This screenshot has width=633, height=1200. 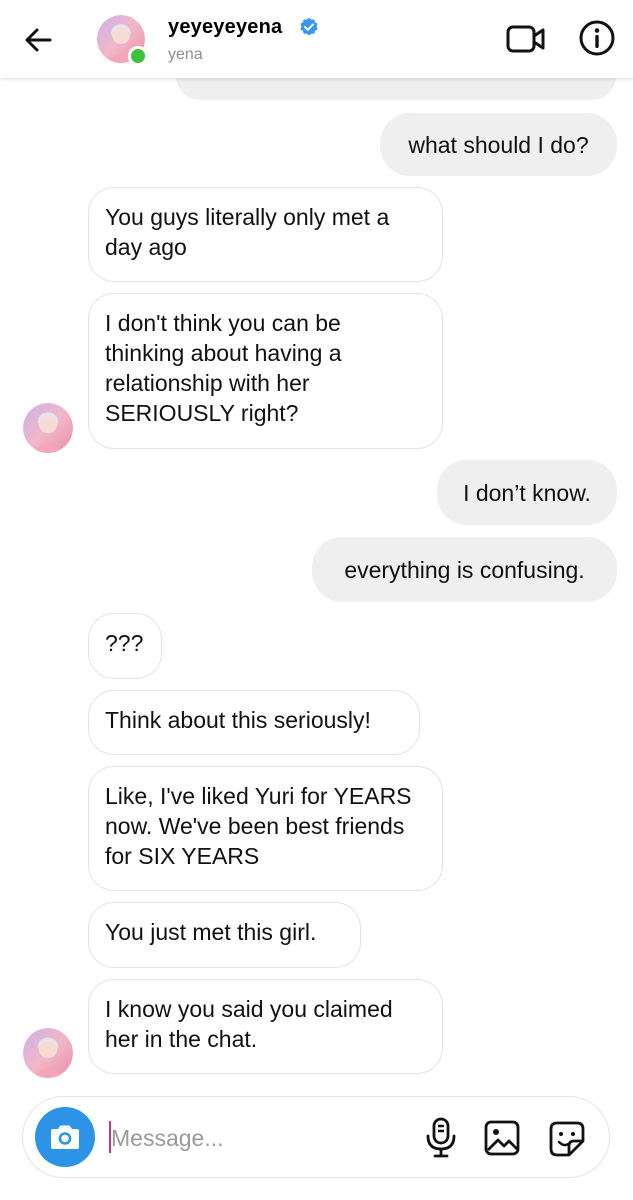 What do you see at coordinates (567, 1139) in the screenshot?
I see `sticker-icon` at bounding box center [567, 1139].